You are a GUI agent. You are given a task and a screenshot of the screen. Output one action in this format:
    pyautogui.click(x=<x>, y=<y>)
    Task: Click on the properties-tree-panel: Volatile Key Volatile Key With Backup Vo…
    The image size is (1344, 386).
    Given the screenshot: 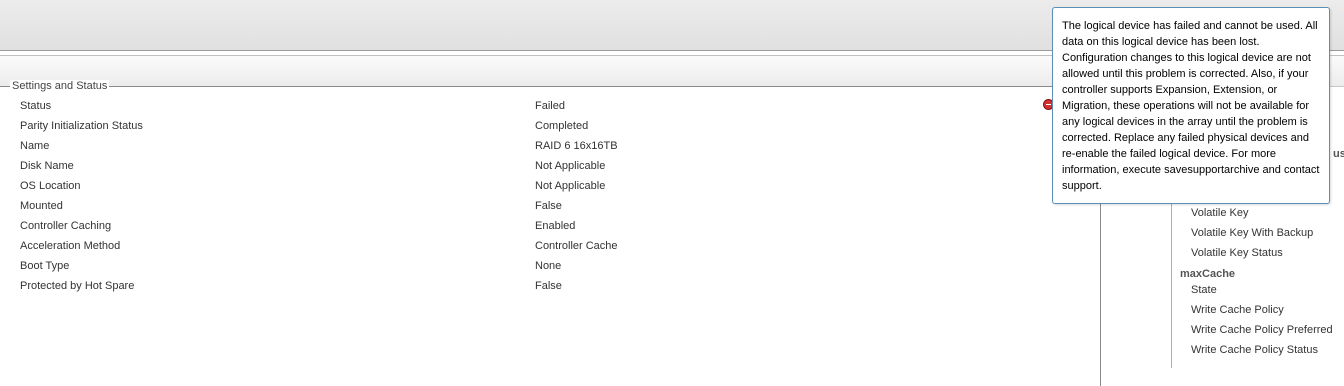 What is the action you would take?
    pyautogui.click(x=1257, y=284)
    